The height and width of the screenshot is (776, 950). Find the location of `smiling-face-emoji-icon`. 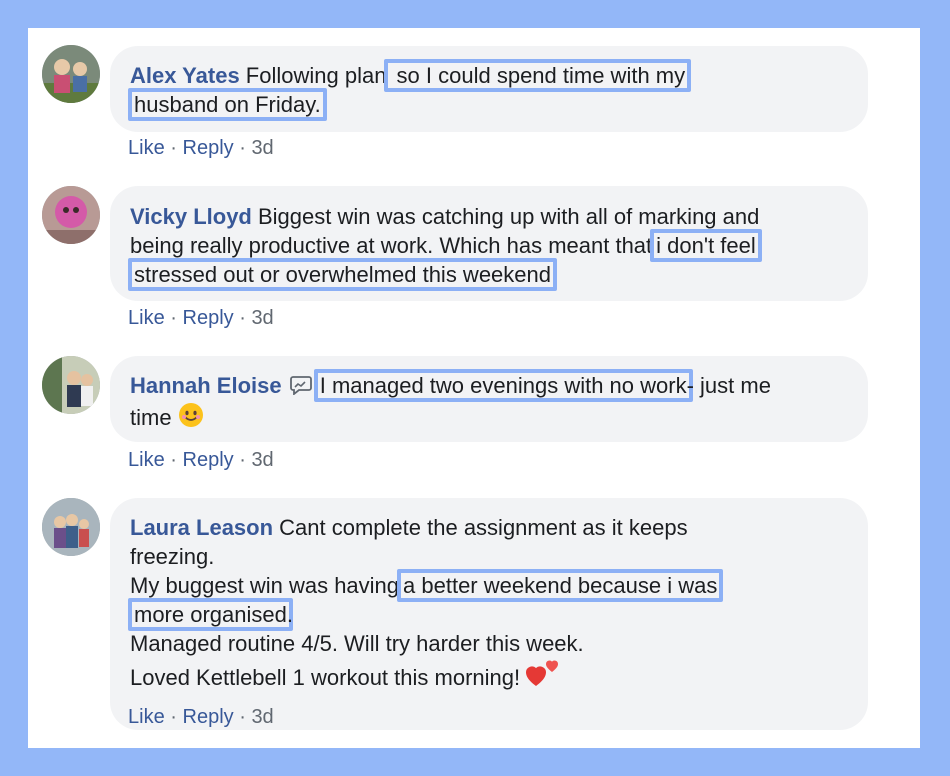

smiling-face-emoji-icon is located at coordinates (191, 418).